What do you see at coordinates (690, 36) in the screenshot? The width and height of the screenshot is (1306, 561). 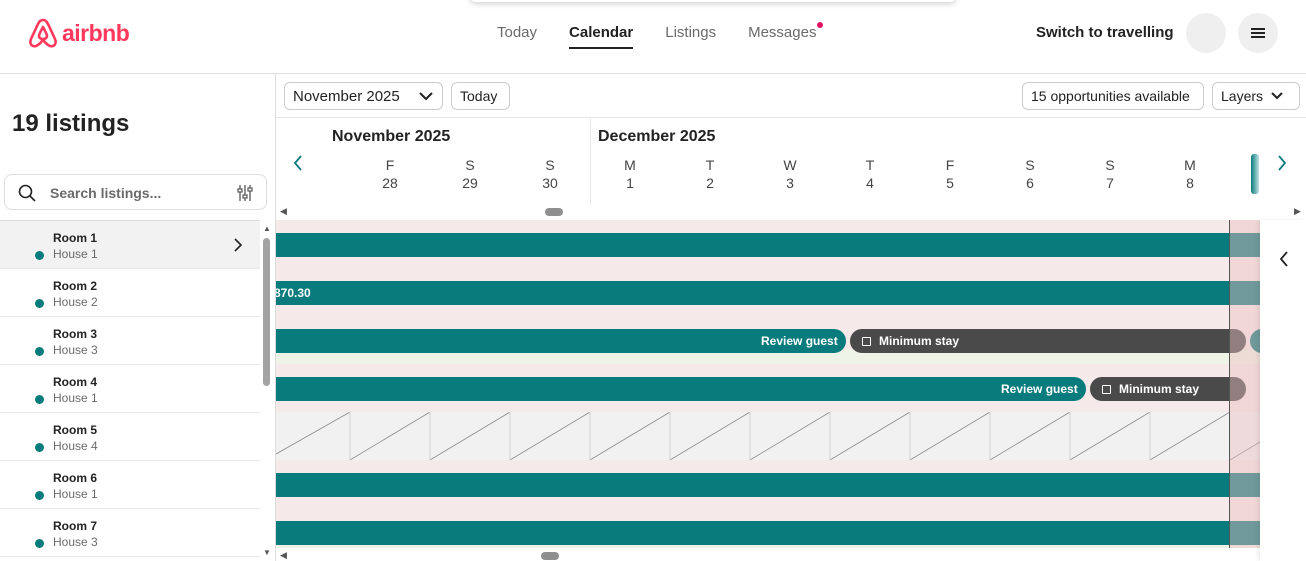 I see `nav-listings: Listings` at bounding box center [690, 36].